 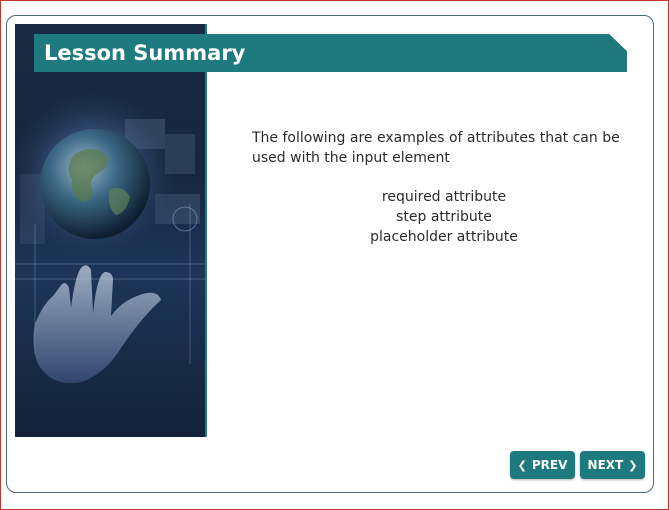 I want to click on title-banner: Lesson Summary, so click(x=330, y=53).